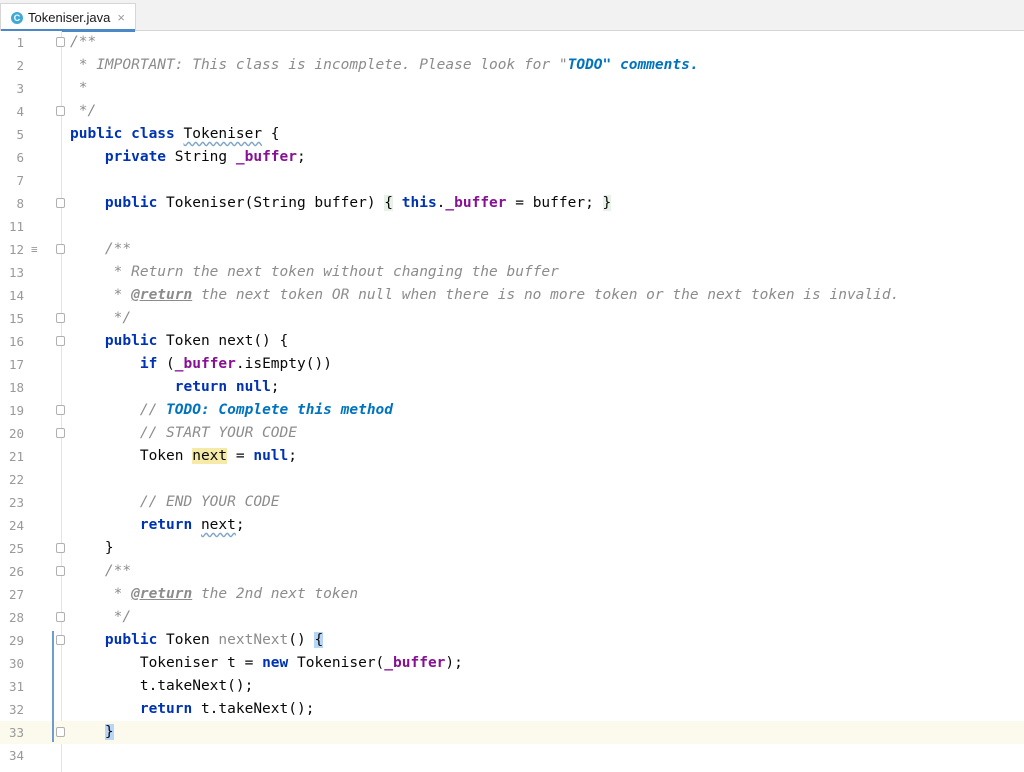 The width and height of the screenshot is (1024, 772). Describe the element at coordinates (512, 157) in the screenshot. I see `code-line: 6 private String _buffer;` at that location.